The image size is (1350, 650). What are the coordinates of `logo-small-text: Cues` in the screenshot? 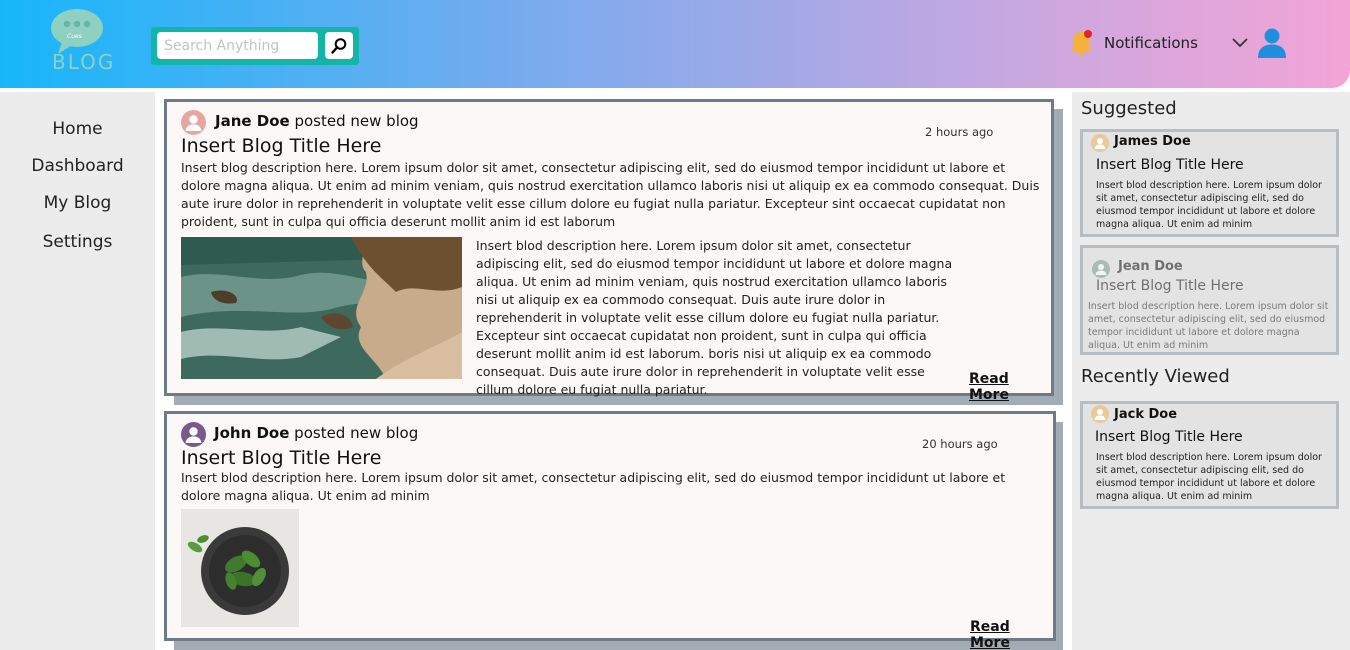 It's located at (74, 36).